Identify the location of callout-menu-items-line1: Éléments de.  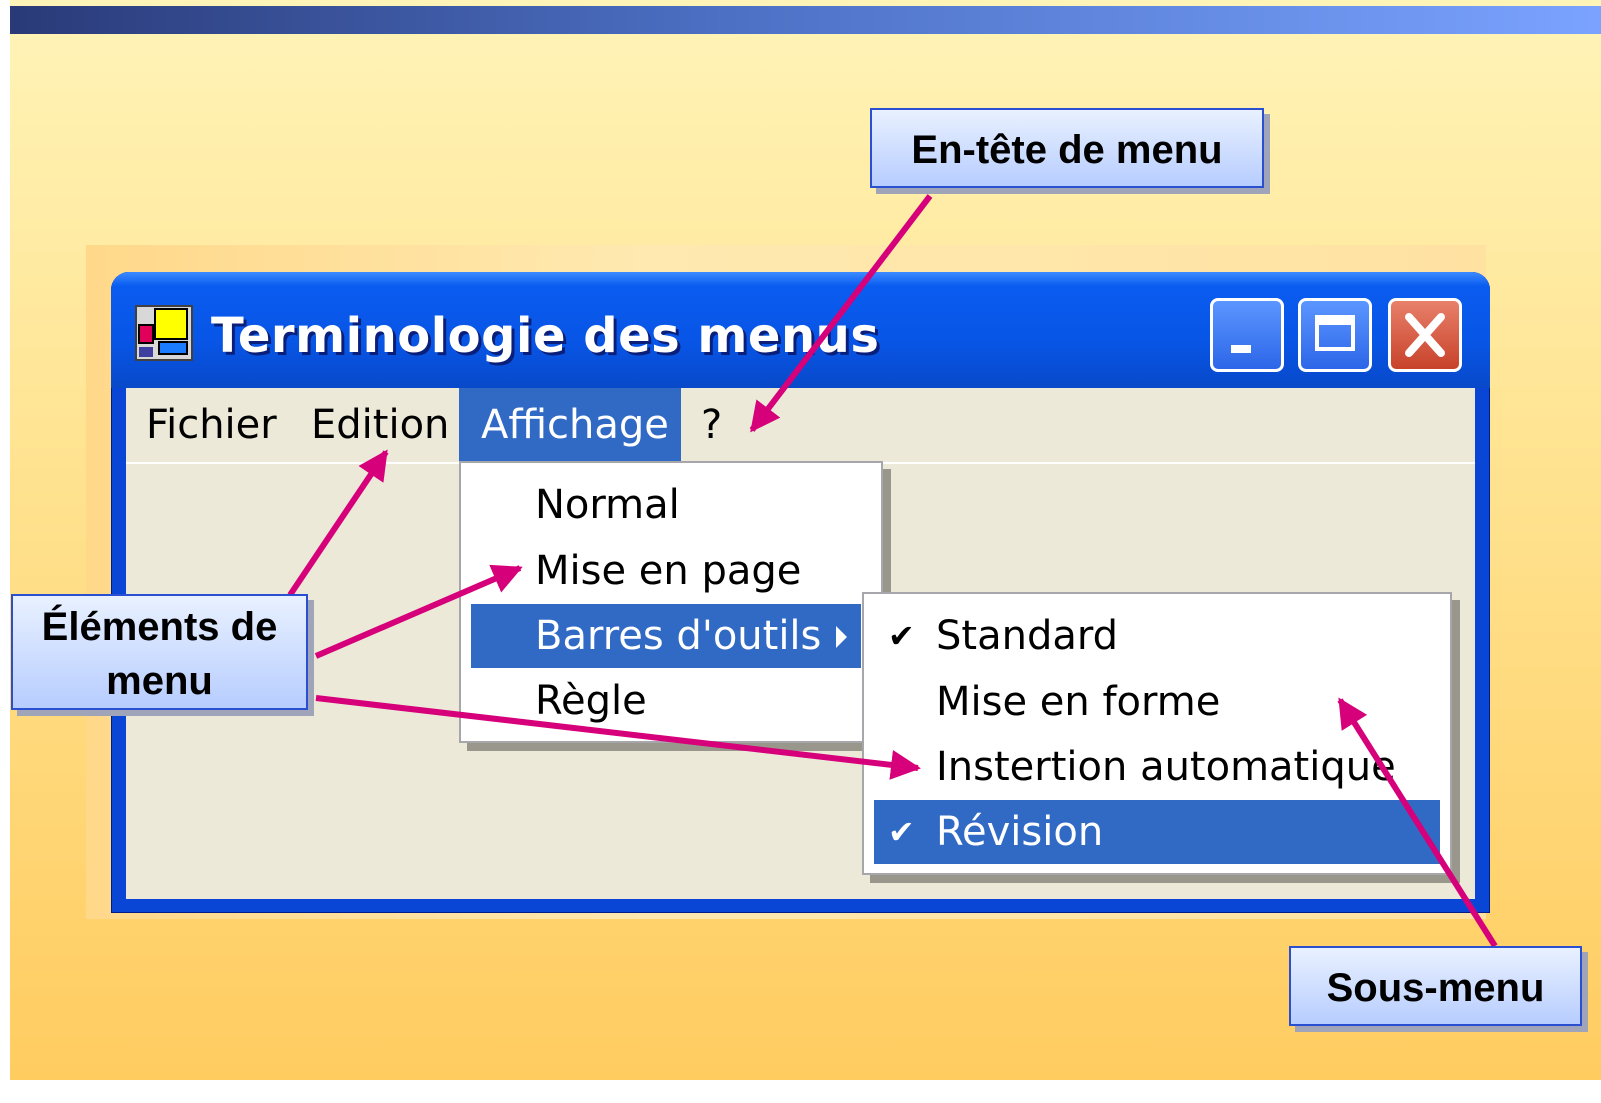
(159, 627).